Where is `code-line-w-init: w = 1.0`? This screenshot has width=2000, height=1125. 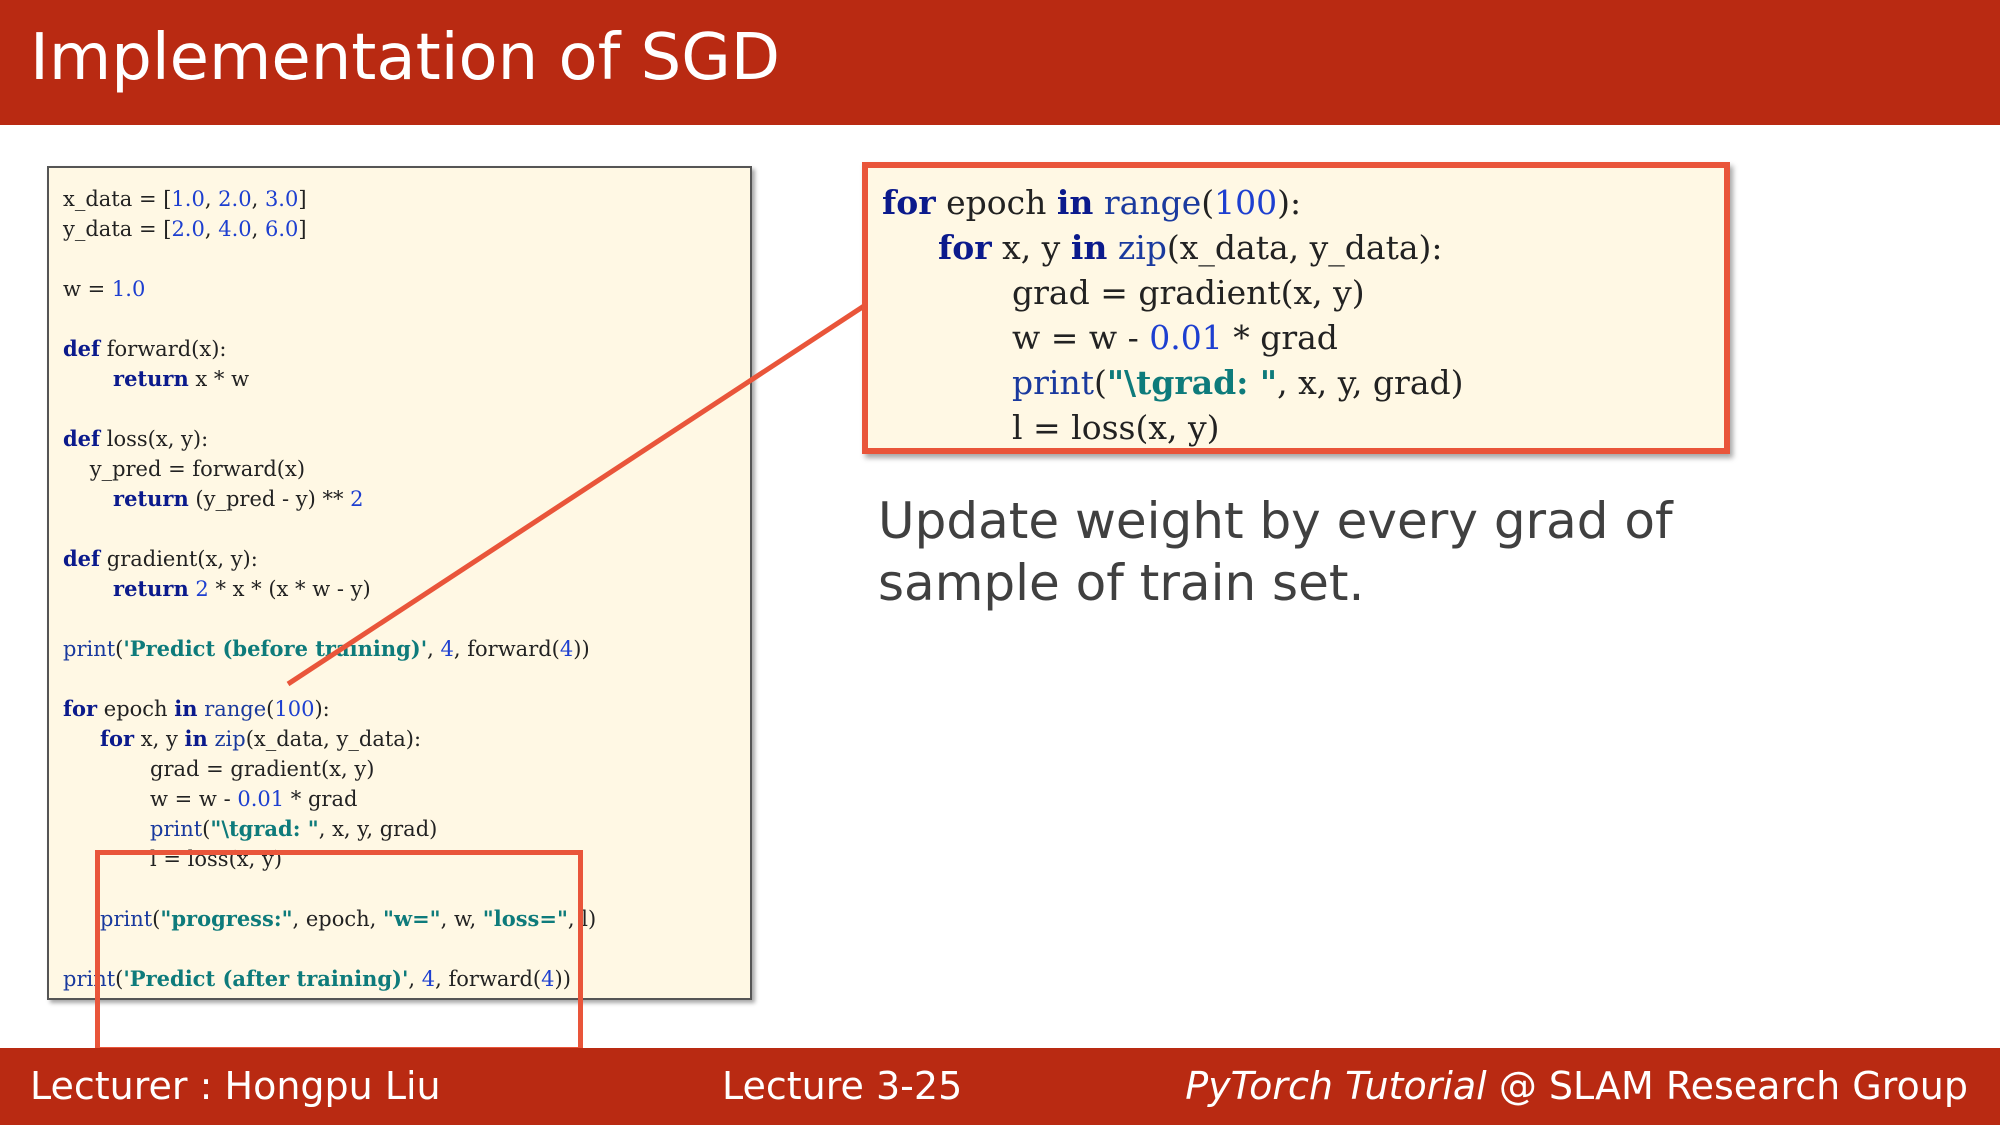 code-line-w-init: w = 1.0 is located at coordinates (104, 289).